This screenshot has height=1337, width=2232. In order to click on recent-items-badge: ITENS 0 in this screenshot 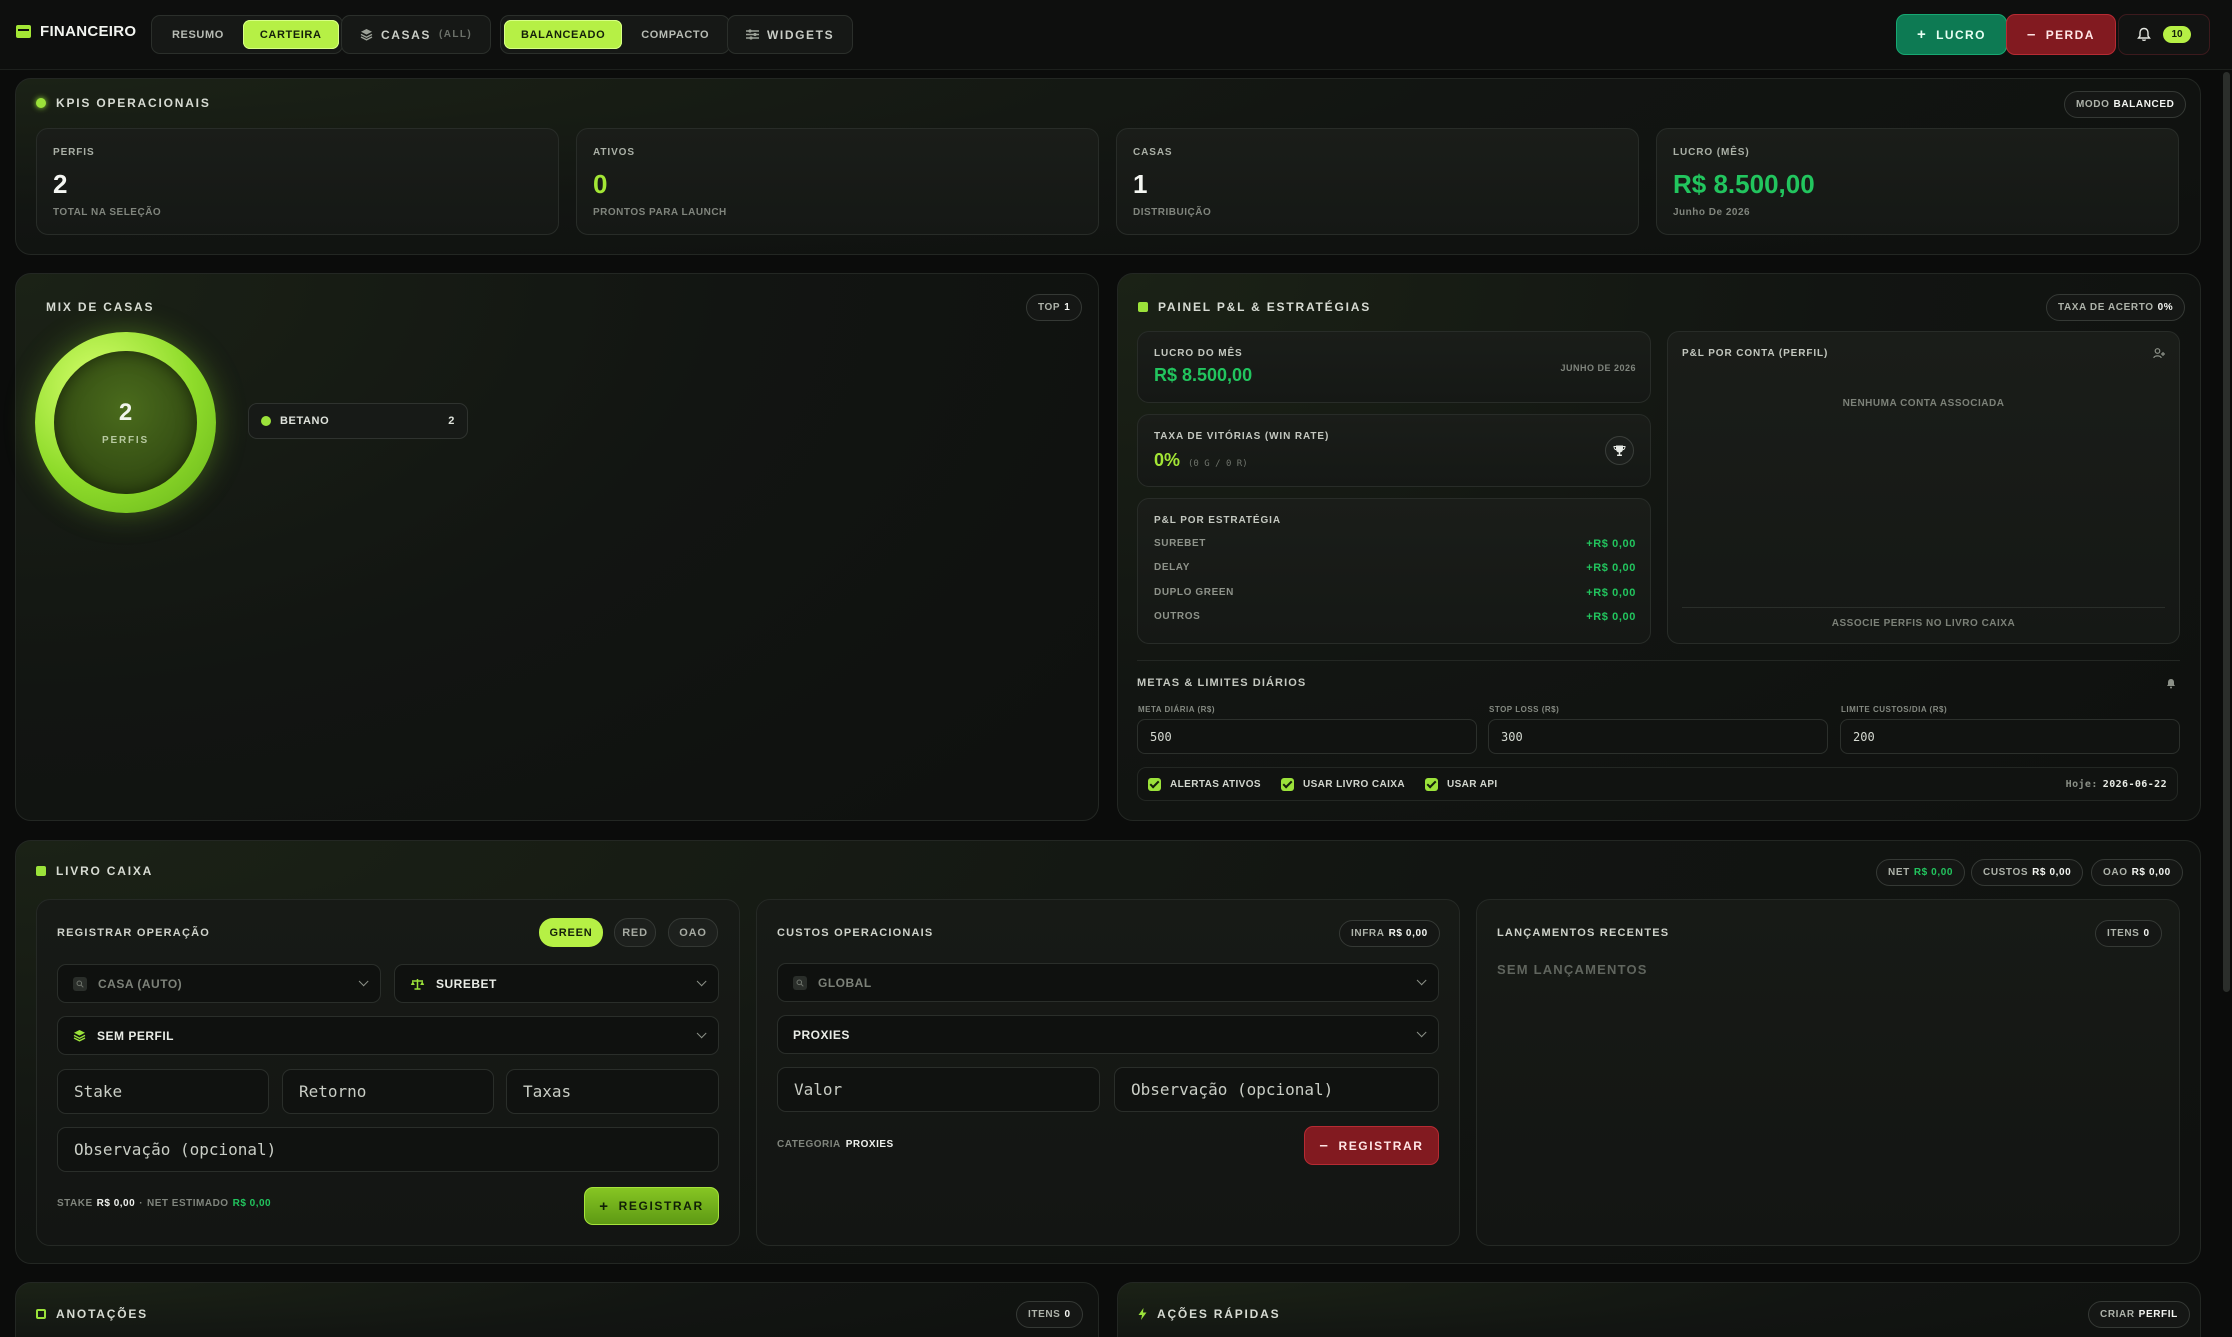, I will do `click(2128, 933)`.